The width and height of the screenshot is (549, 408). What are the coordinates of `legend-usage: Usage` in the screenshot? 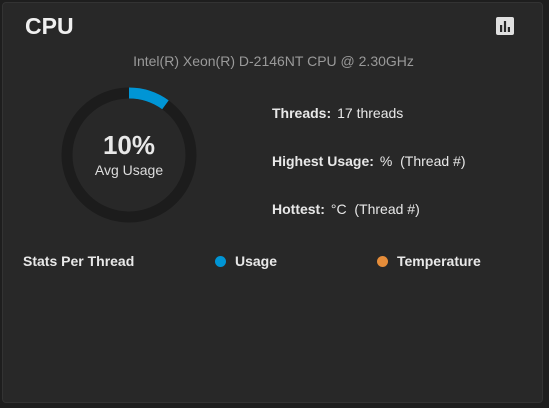 It's located at (246, 261).